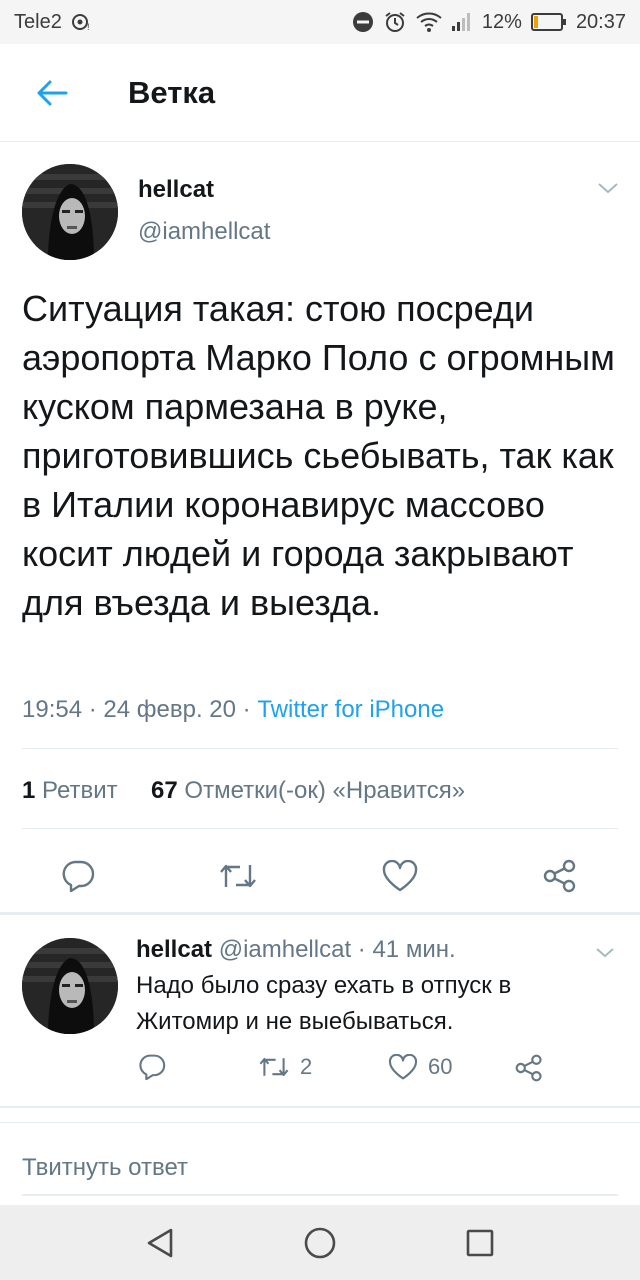  I want to click on reply-author-handle: @iamhellcat, so click(285, 949).